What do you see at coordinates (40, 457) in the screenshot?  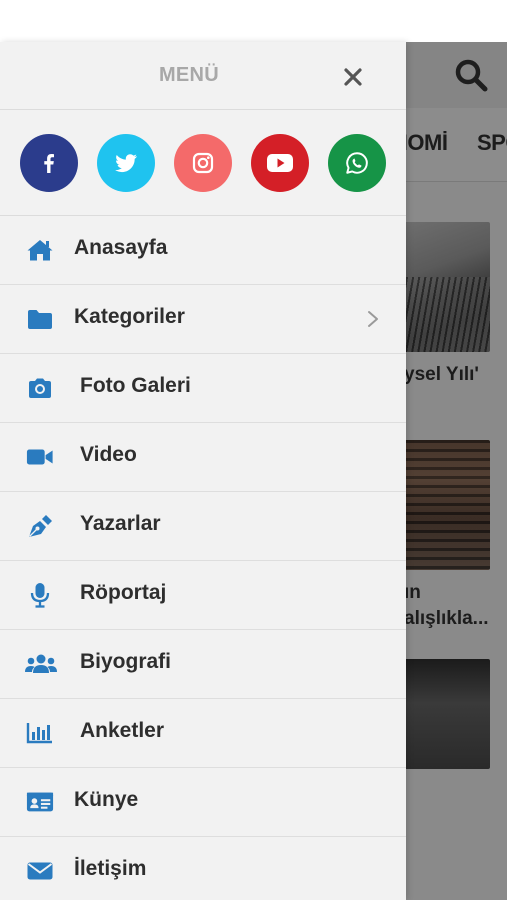 I see `video-camera-icon` at bounding box center [40, 457].